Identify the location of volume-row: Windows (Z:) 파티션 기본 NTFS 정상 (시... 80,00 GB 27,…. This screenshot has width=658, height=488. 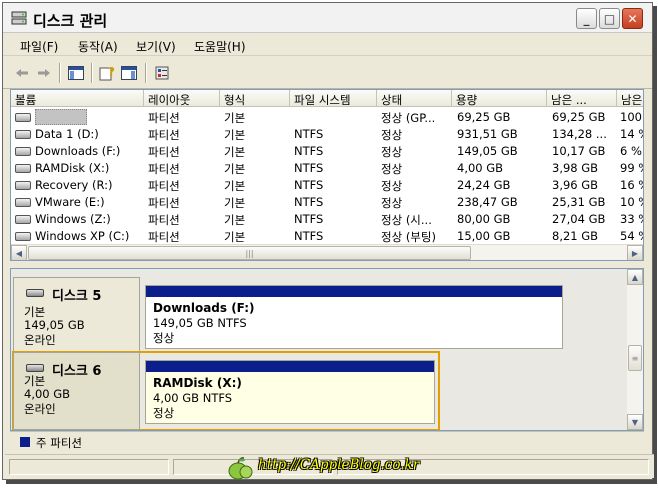
(327, 219).